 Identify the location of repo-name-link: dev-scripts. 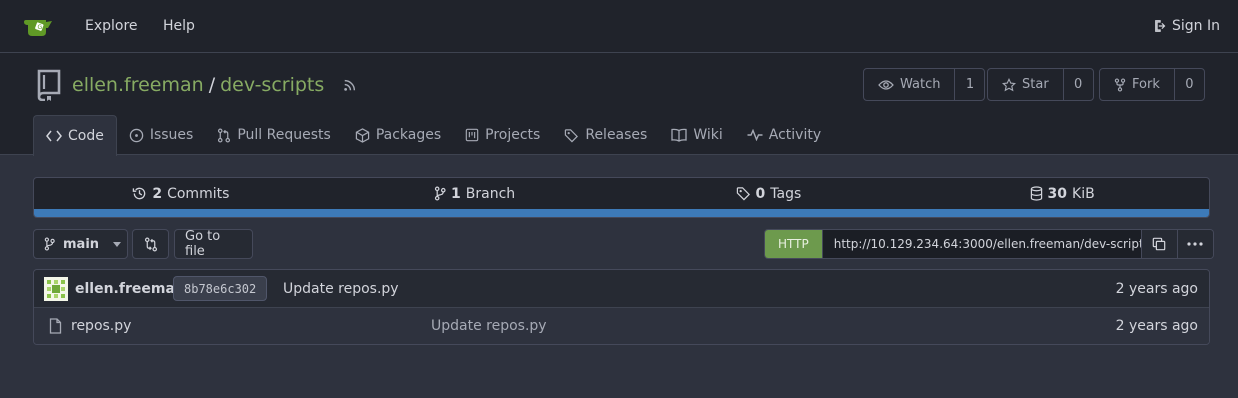
(272, 85).